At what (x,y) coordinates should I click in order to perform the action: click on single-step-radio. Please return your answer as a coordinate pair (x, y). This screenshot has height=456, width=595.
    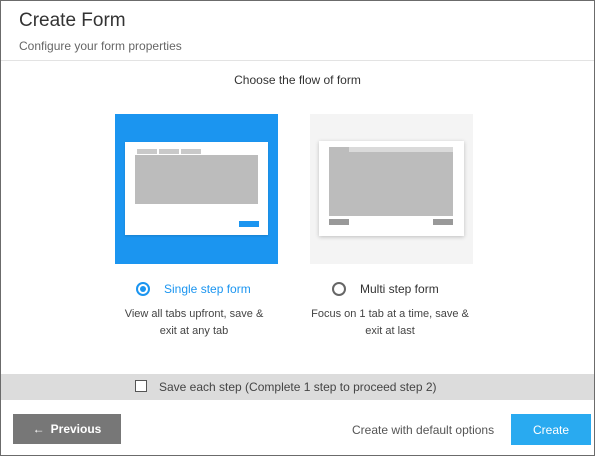
    Looking at the image, I should click on (143, 289).